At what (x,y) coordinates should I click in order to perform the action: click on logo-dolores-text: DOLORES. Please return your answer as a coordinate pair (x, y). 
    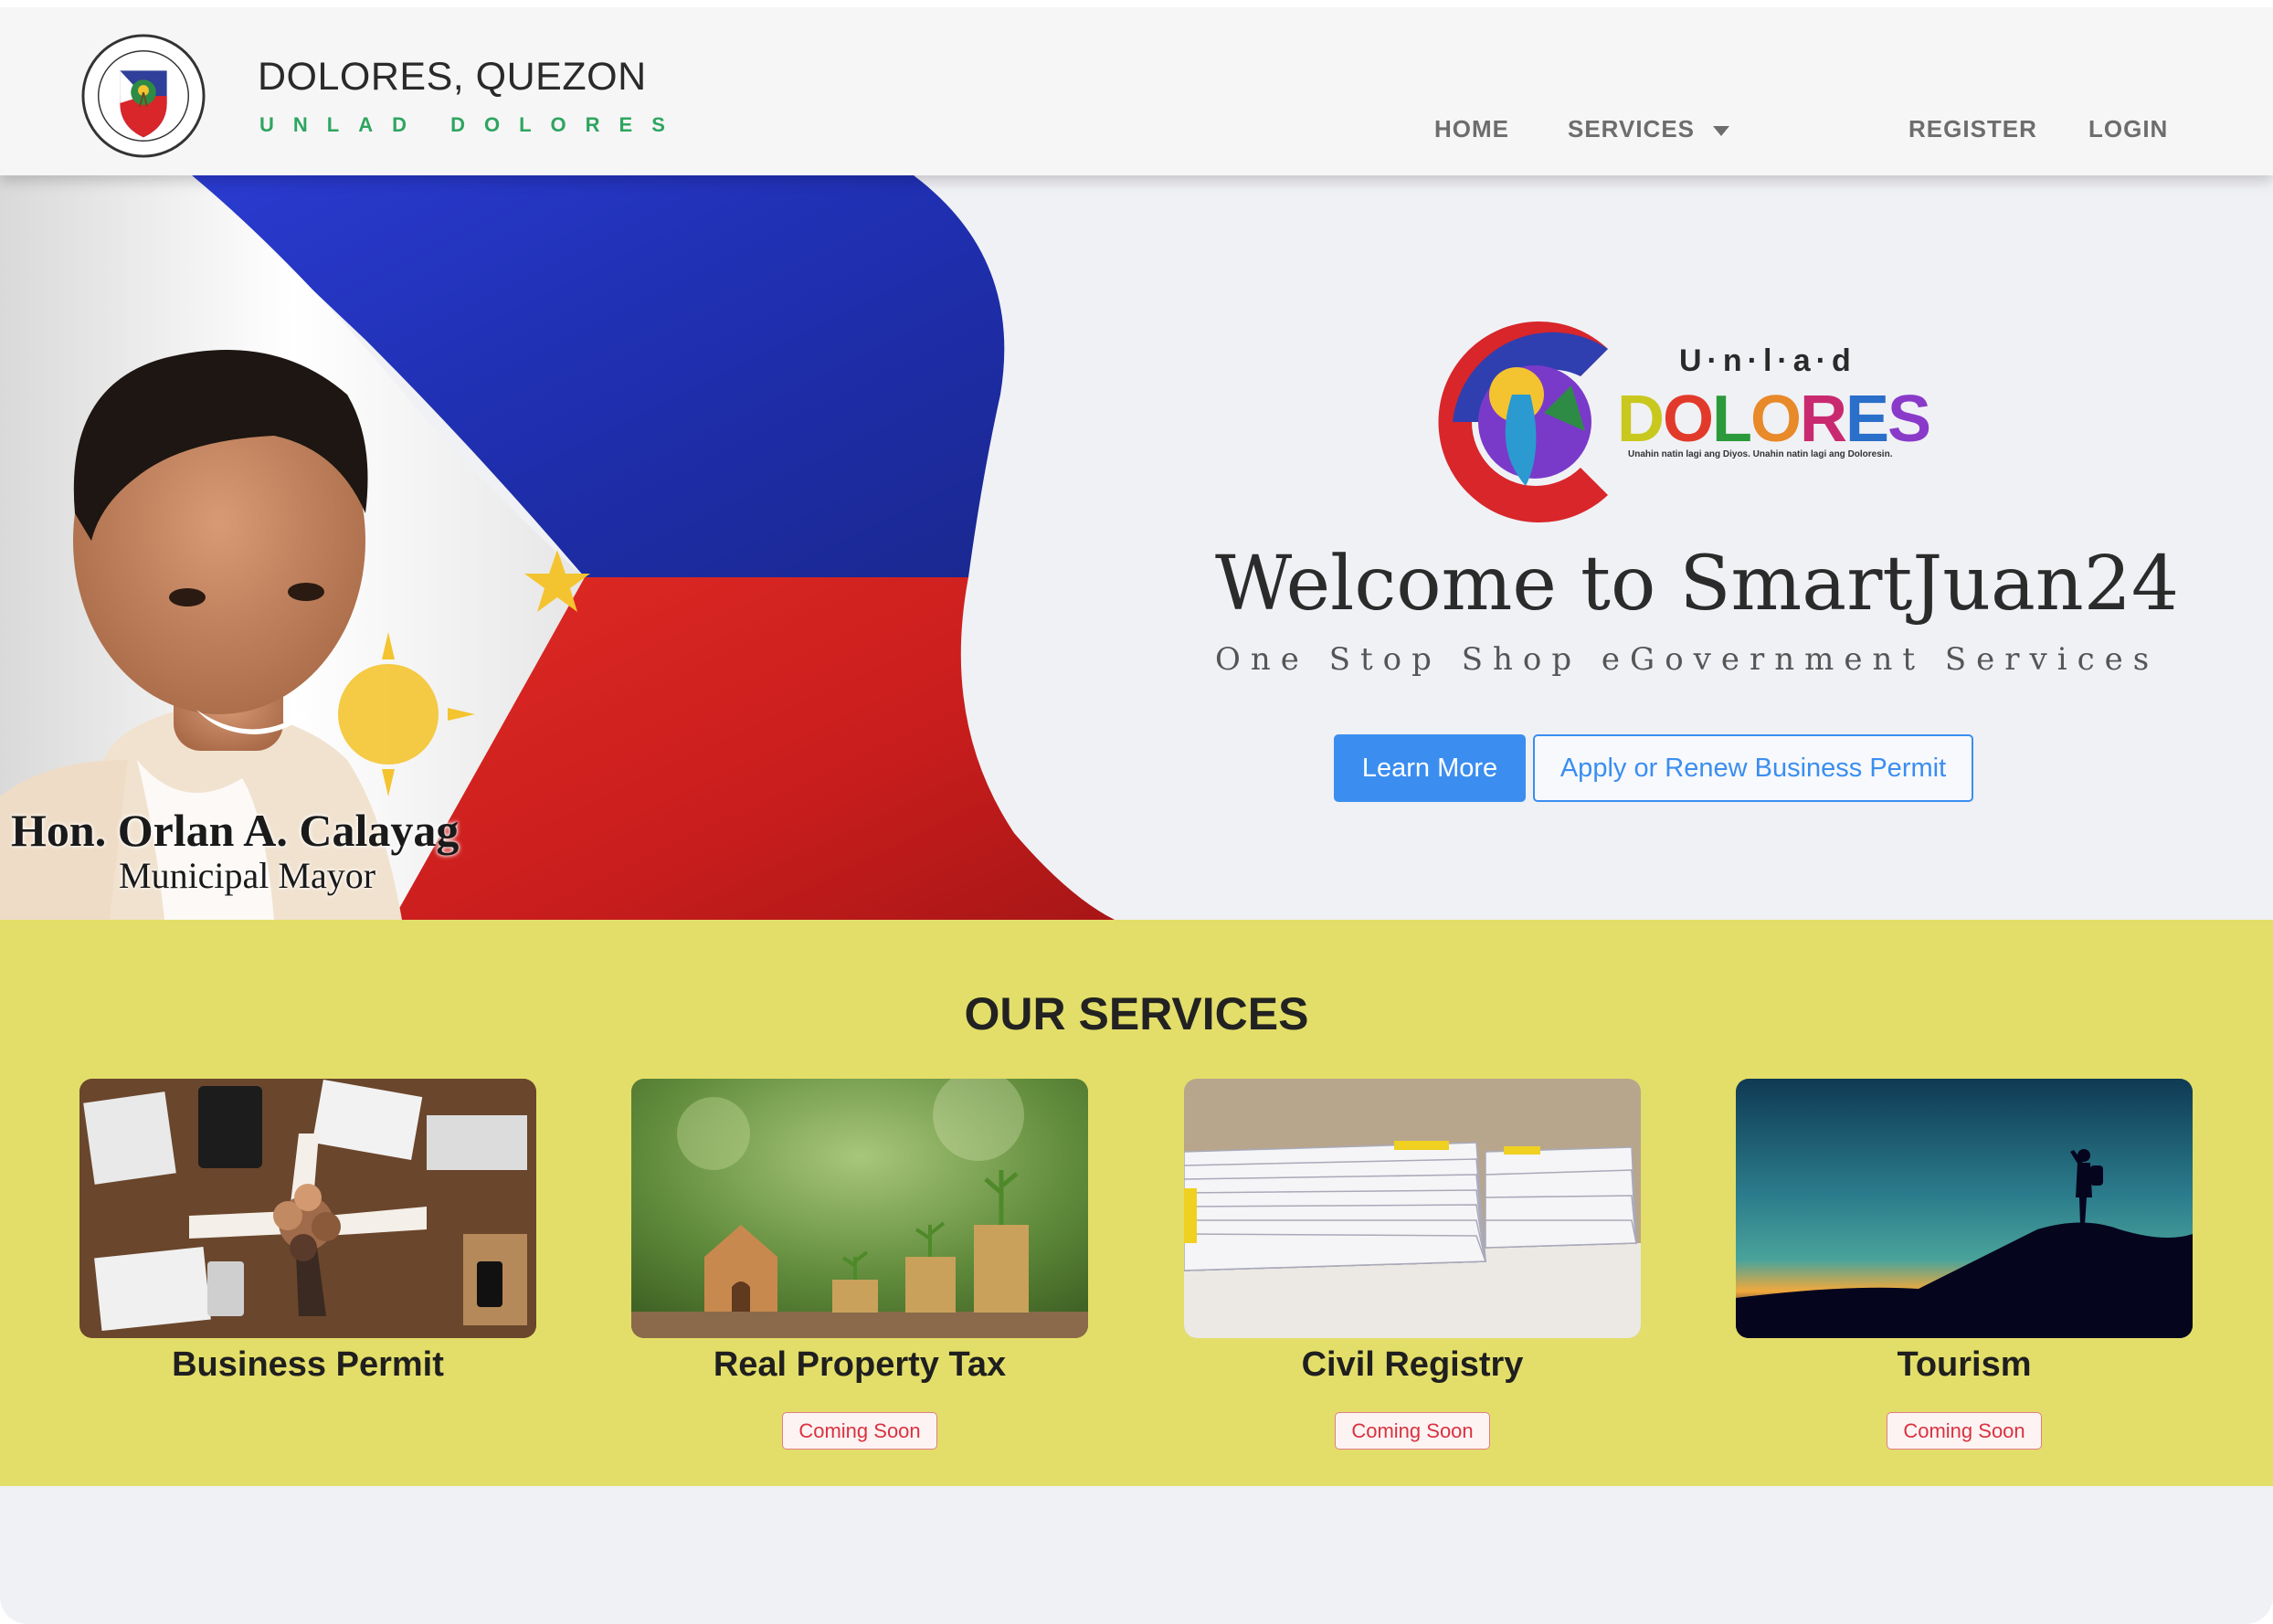
    Looking at the image, I should click on (1774, 420).